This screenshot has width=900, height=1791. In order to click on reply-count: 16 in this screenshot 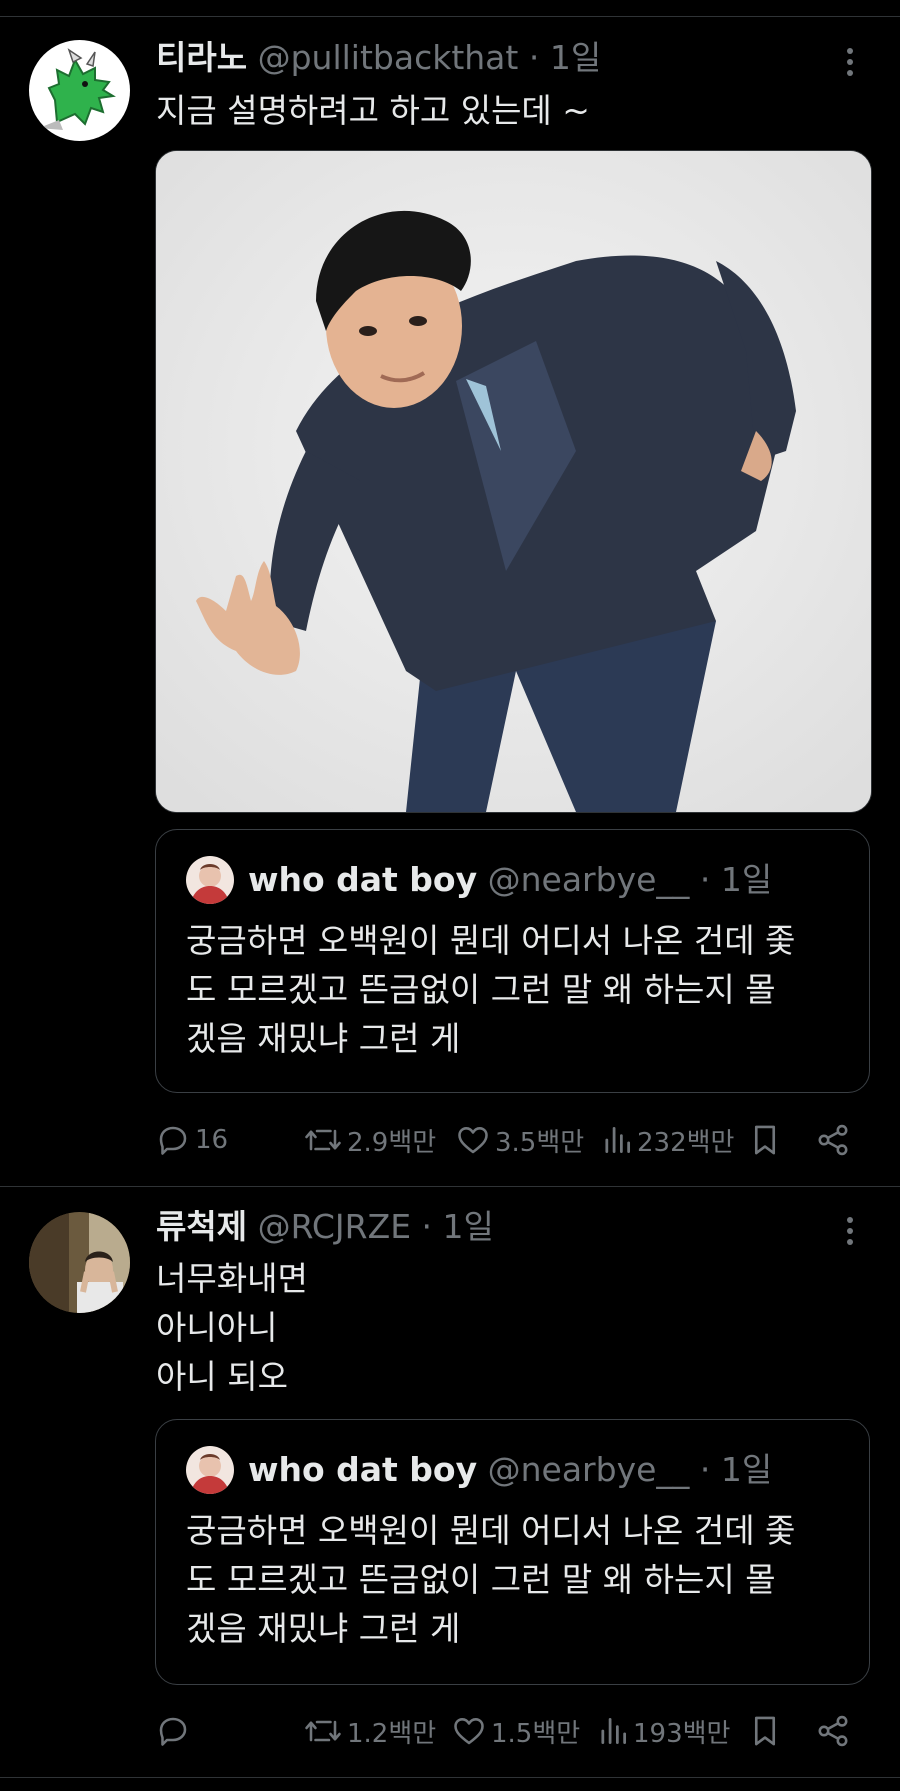, I will do `click(212, 1140)`.